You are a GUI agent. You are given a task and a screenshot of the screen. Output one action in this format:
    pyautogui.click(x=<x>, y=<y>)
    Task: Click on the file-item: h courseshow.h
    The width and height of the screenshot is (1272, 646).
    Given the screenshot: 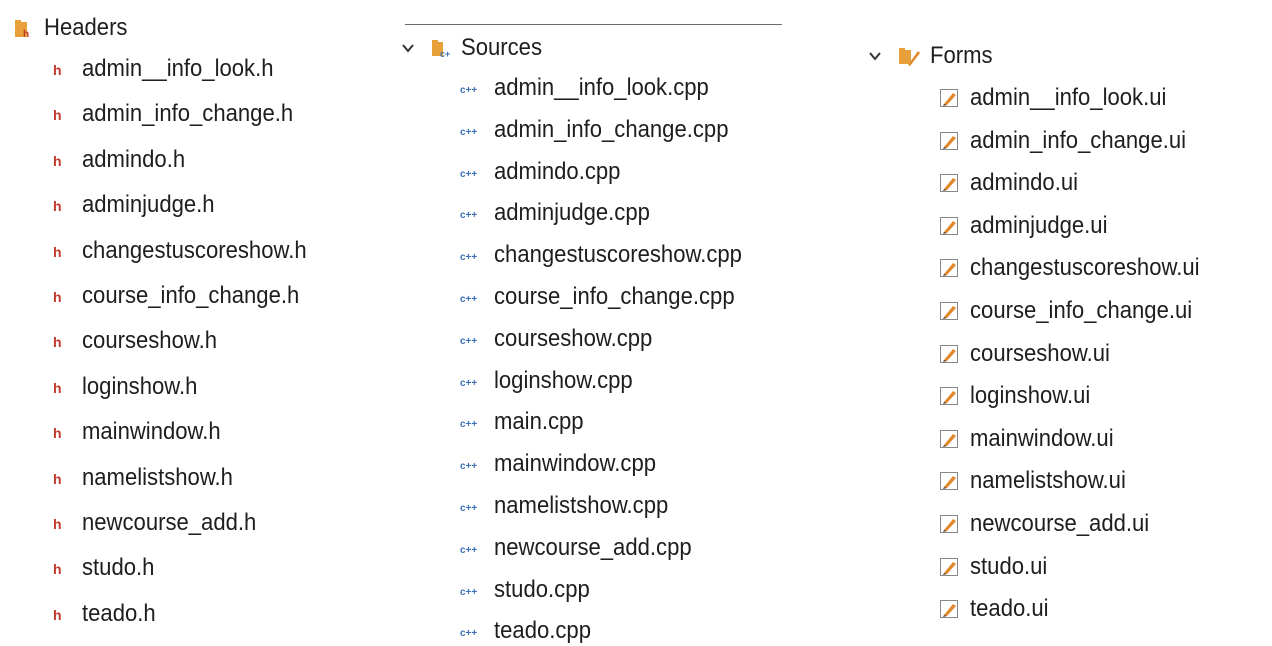 What is the action you would take?
    pyautogui.click(x=140, y=341)
    